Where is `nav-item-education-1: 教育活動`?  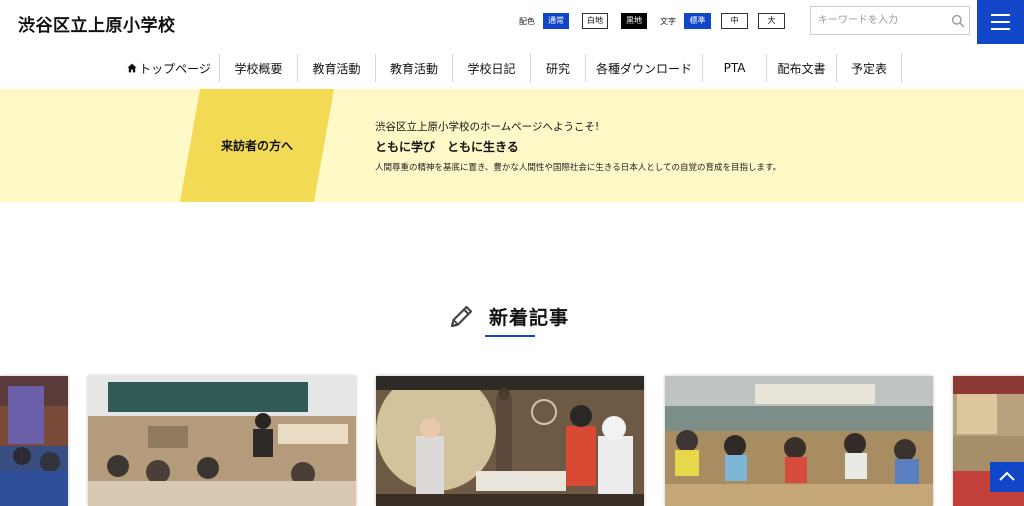 nav-item-education-1: 教育活動 is located at coordinates (336, 68).